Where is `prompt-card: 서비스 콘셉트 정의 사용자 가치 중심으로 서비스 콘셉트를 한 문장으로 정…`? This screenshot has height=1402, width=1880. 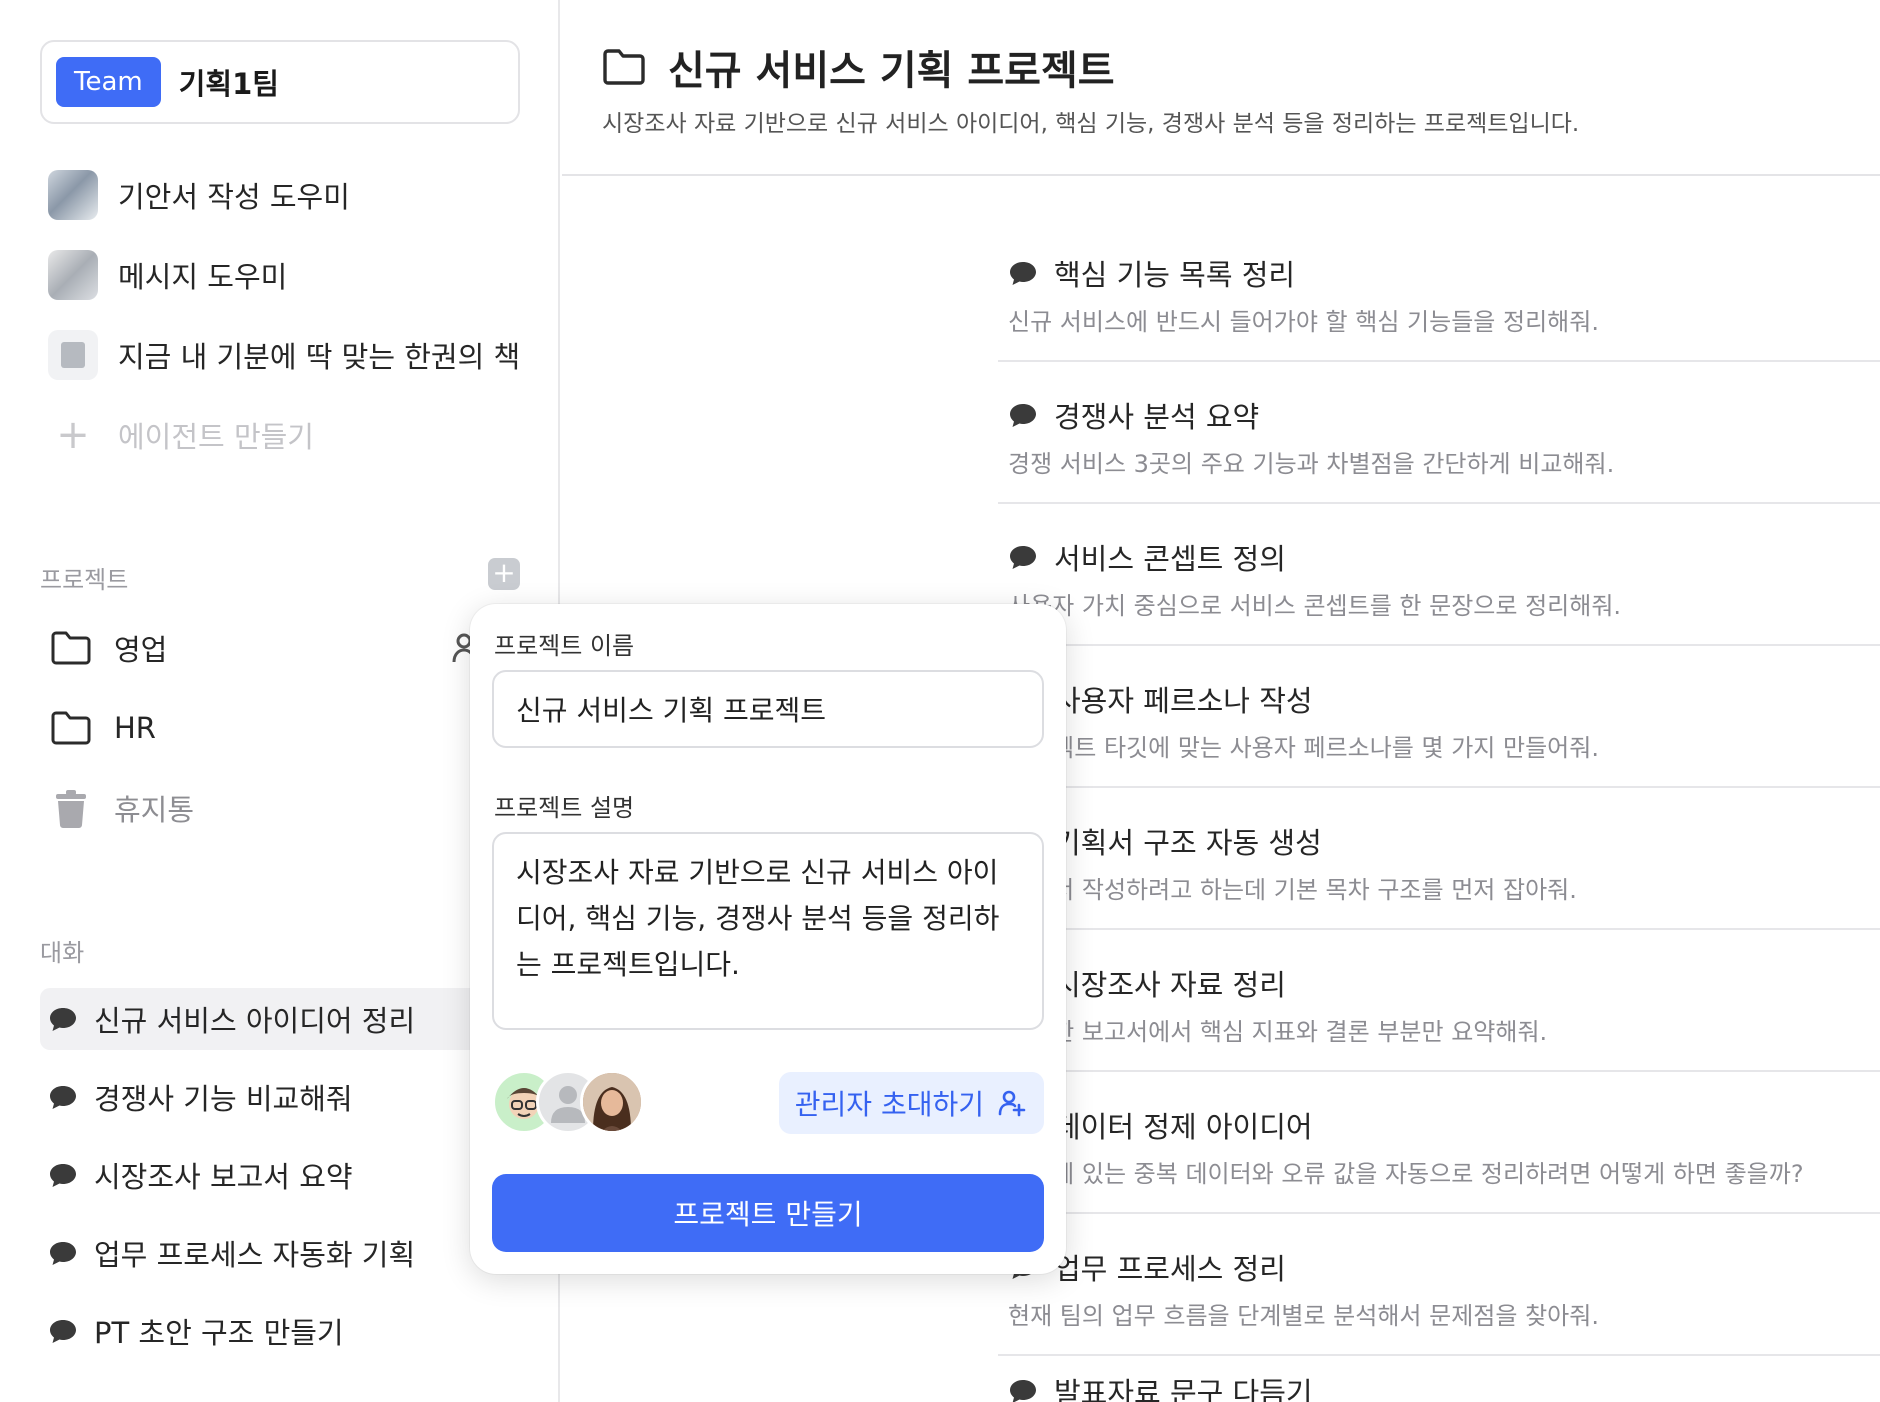 prompt-card: 서비스 콘셉트 정의 사용자 가치 중심으로 서비스 콘셉트를 한 문장으로 정… is located at coordinates (1439, 575).